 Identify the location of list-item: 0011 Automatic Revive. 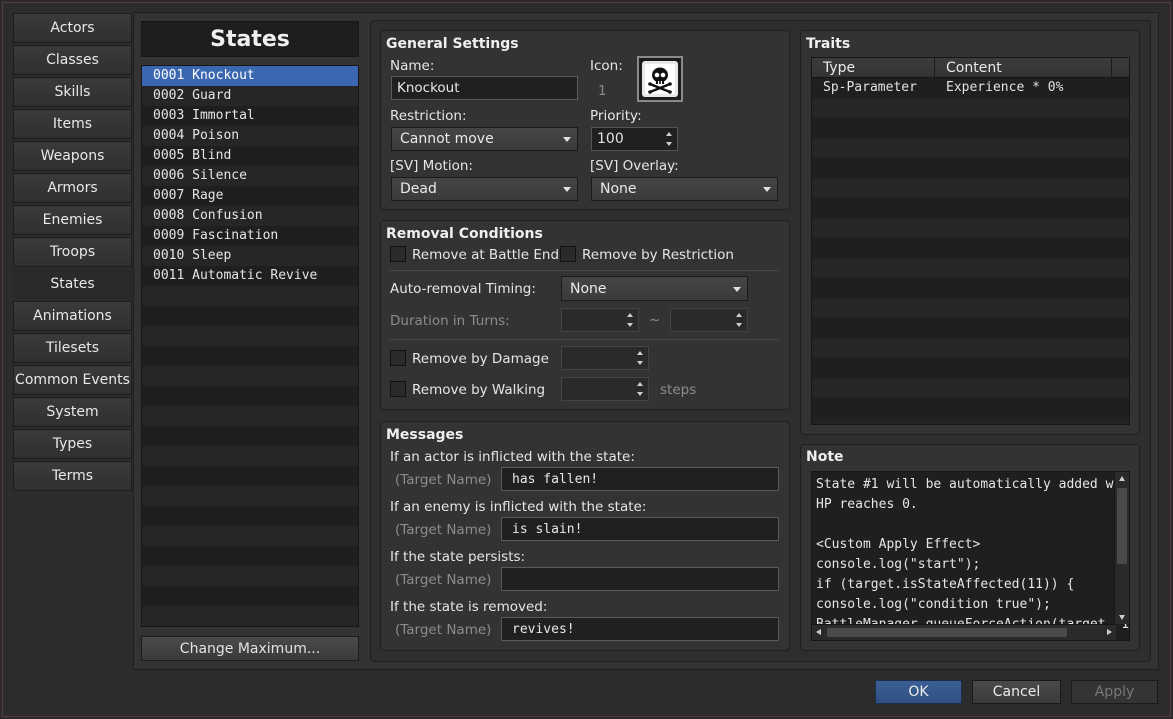
(250, 276).